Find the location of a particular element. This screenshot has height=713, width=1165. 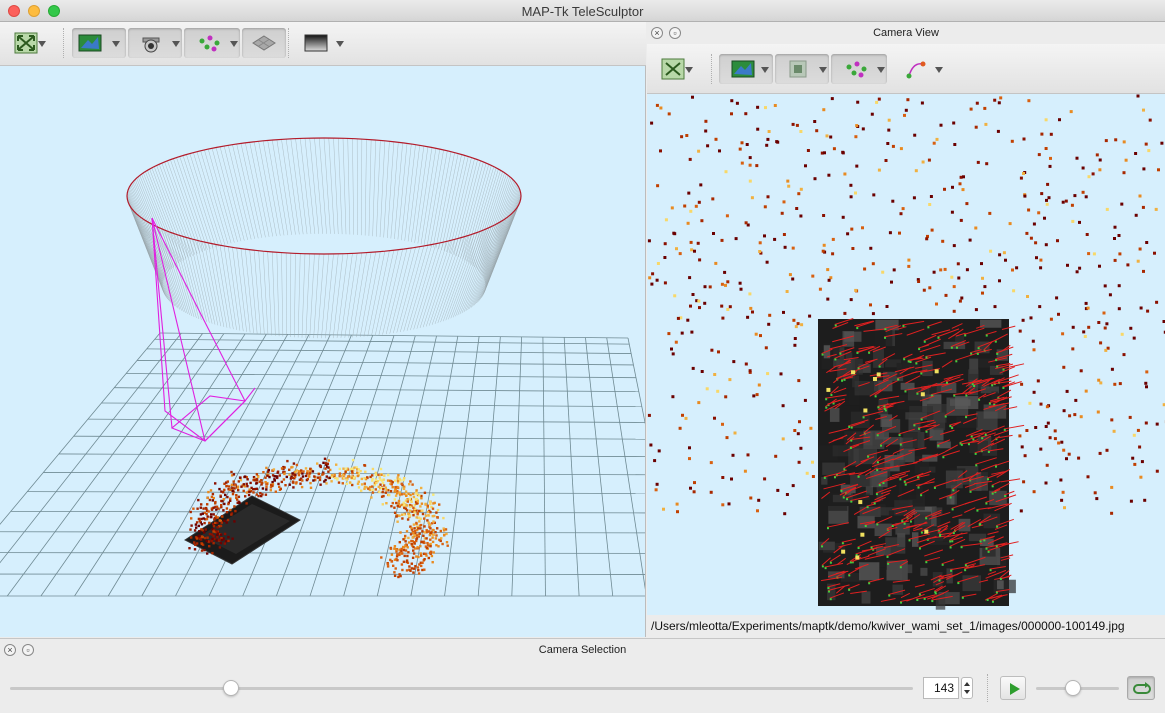

camera-residuals-button is located at coordinates (922, 69).